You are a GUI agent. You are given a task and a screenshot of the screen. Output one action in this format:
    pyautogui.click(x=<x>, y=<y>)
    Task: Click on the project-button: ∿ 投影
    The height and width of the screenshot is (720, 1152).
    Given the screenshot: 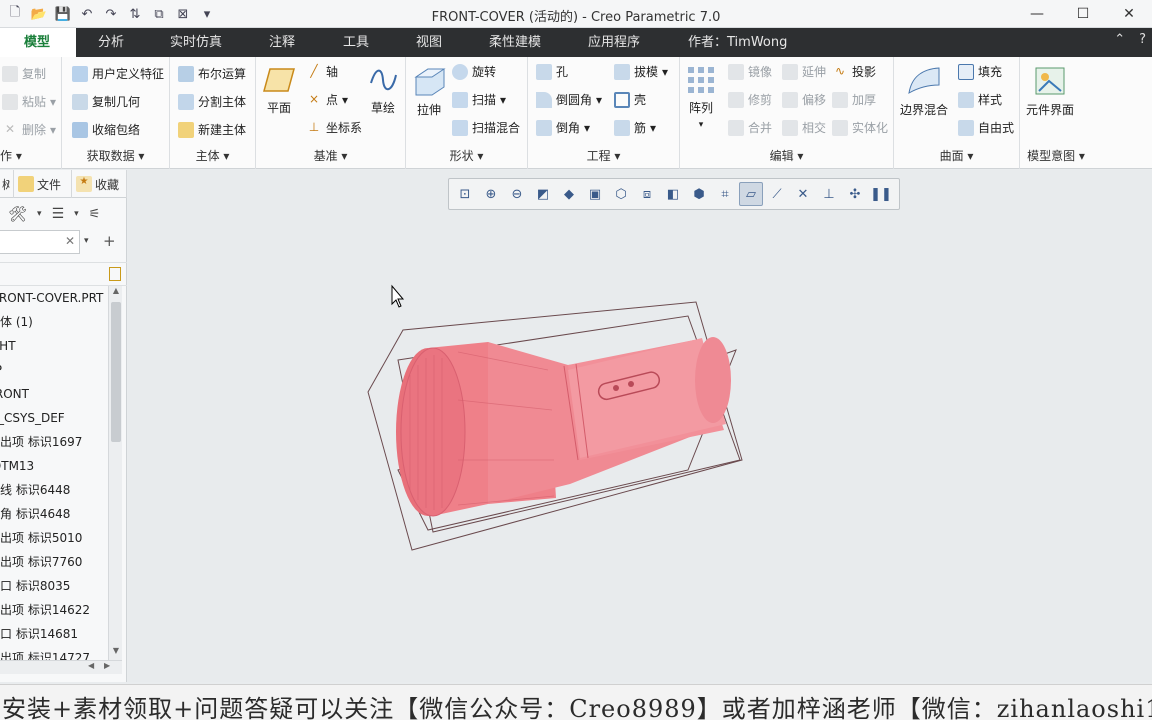 What is the action you would take?
    pyautogui.click(x=854, y=71)
    